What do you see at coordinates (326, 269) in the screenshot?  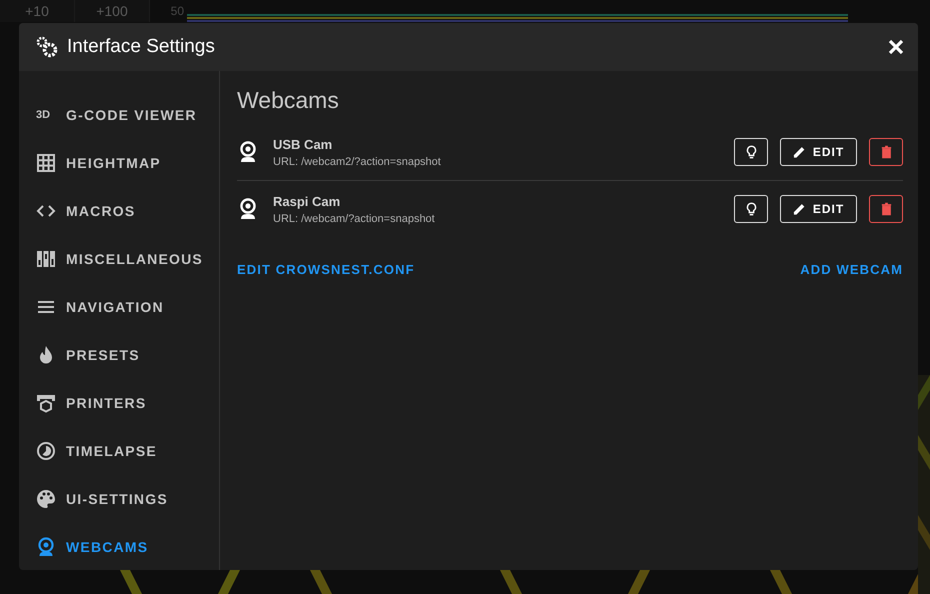 I see `text-link: EDIT CROWSNEST.CONF` at bounding box center [326, 269].